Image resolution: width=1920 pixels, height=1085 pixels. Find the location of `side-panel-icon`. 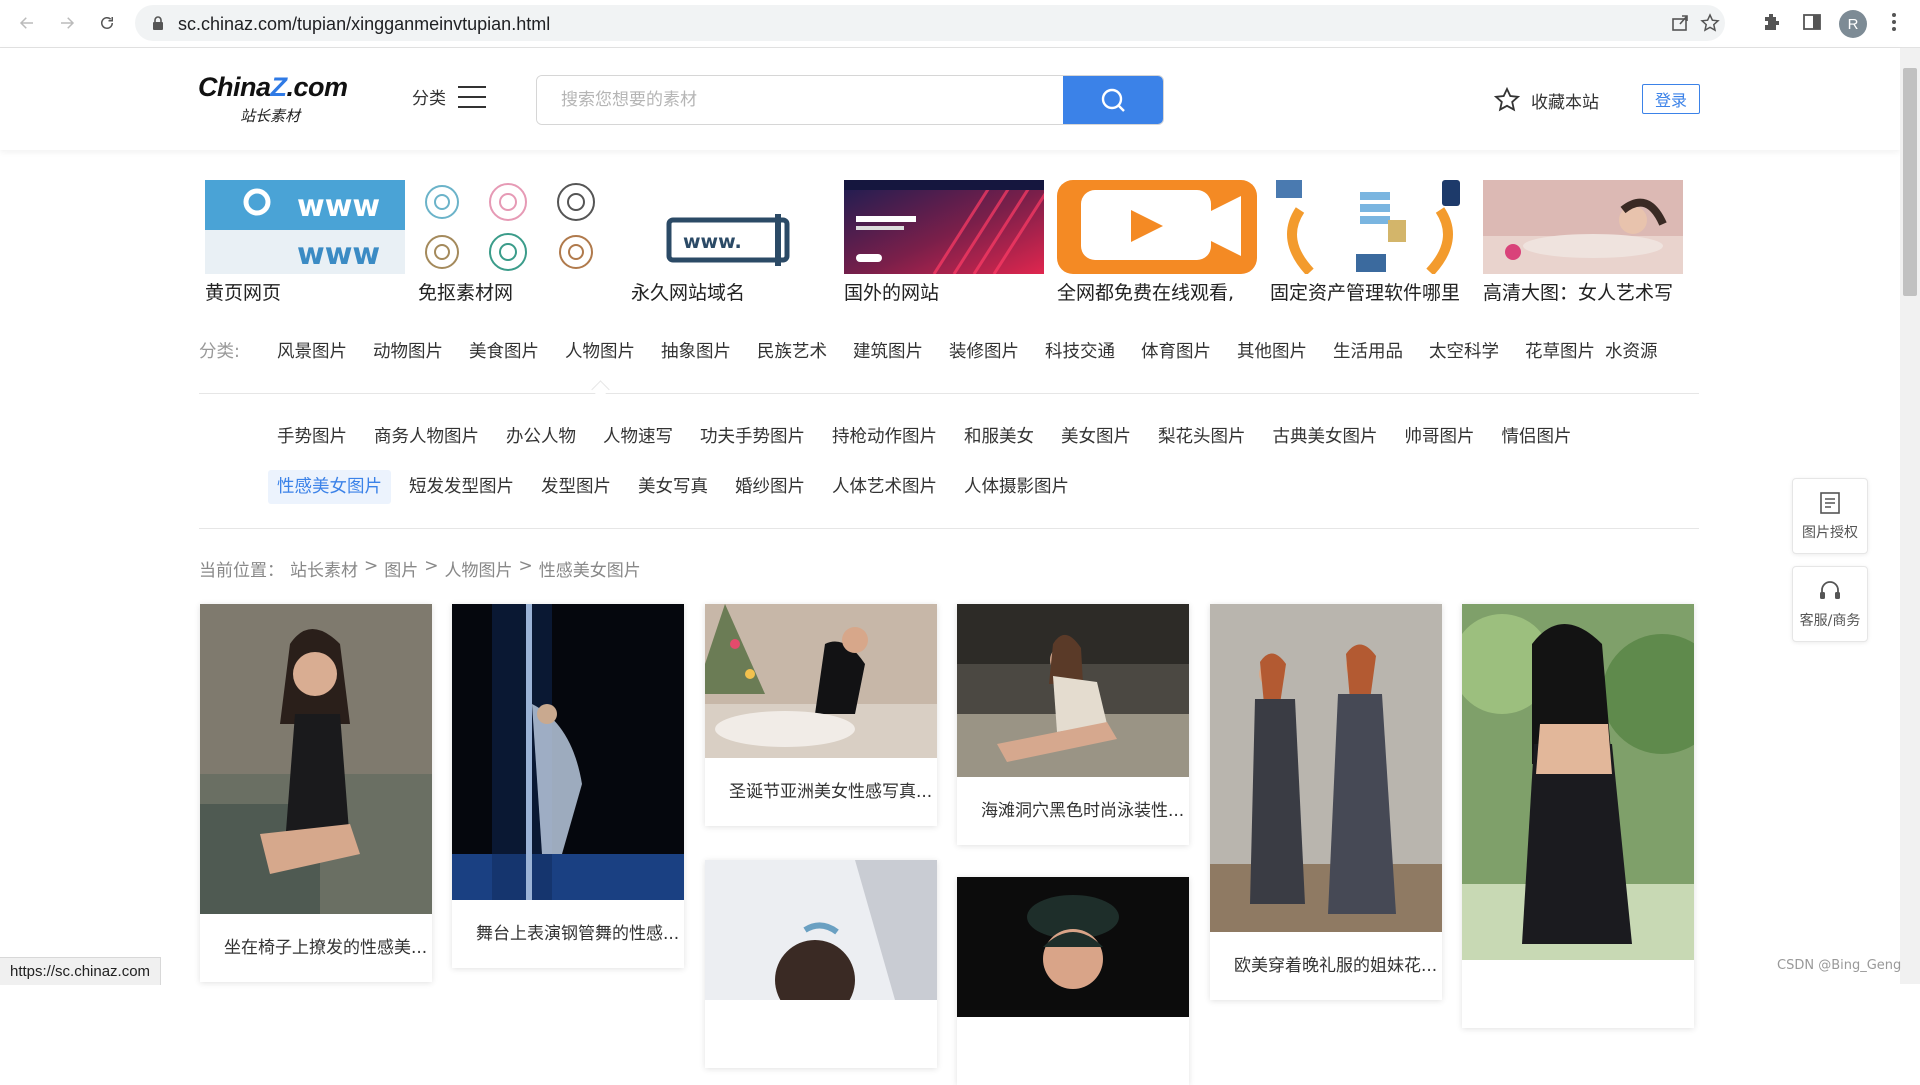

side-panel-icon is located at coordinates (1812, 22).